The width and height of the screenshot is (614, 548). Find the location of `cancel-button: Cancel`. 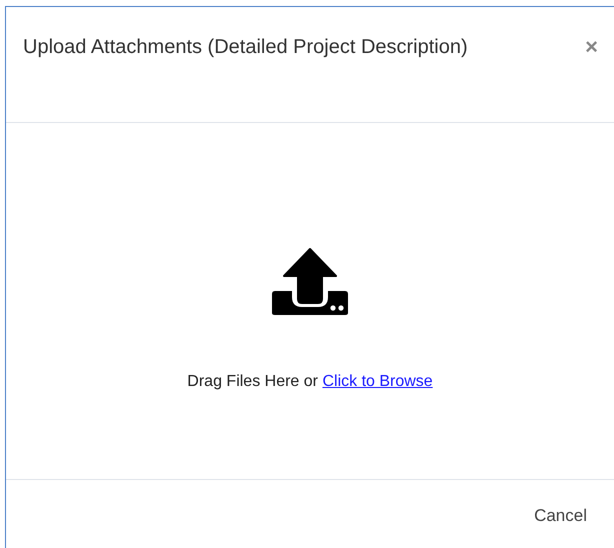

cancel-button: Cancel is located at coordinates (560, 516).